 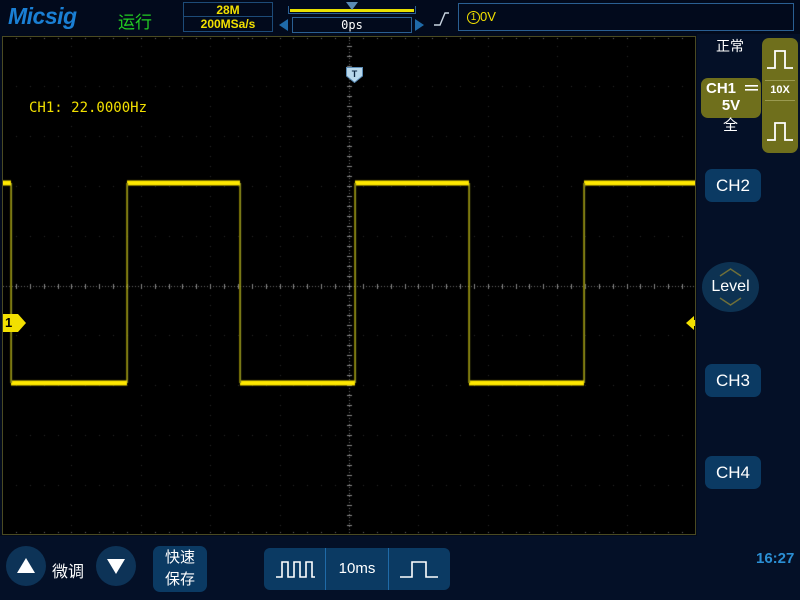 I want to click on quick-save-line2: 保存, so click(x=179, y=579).